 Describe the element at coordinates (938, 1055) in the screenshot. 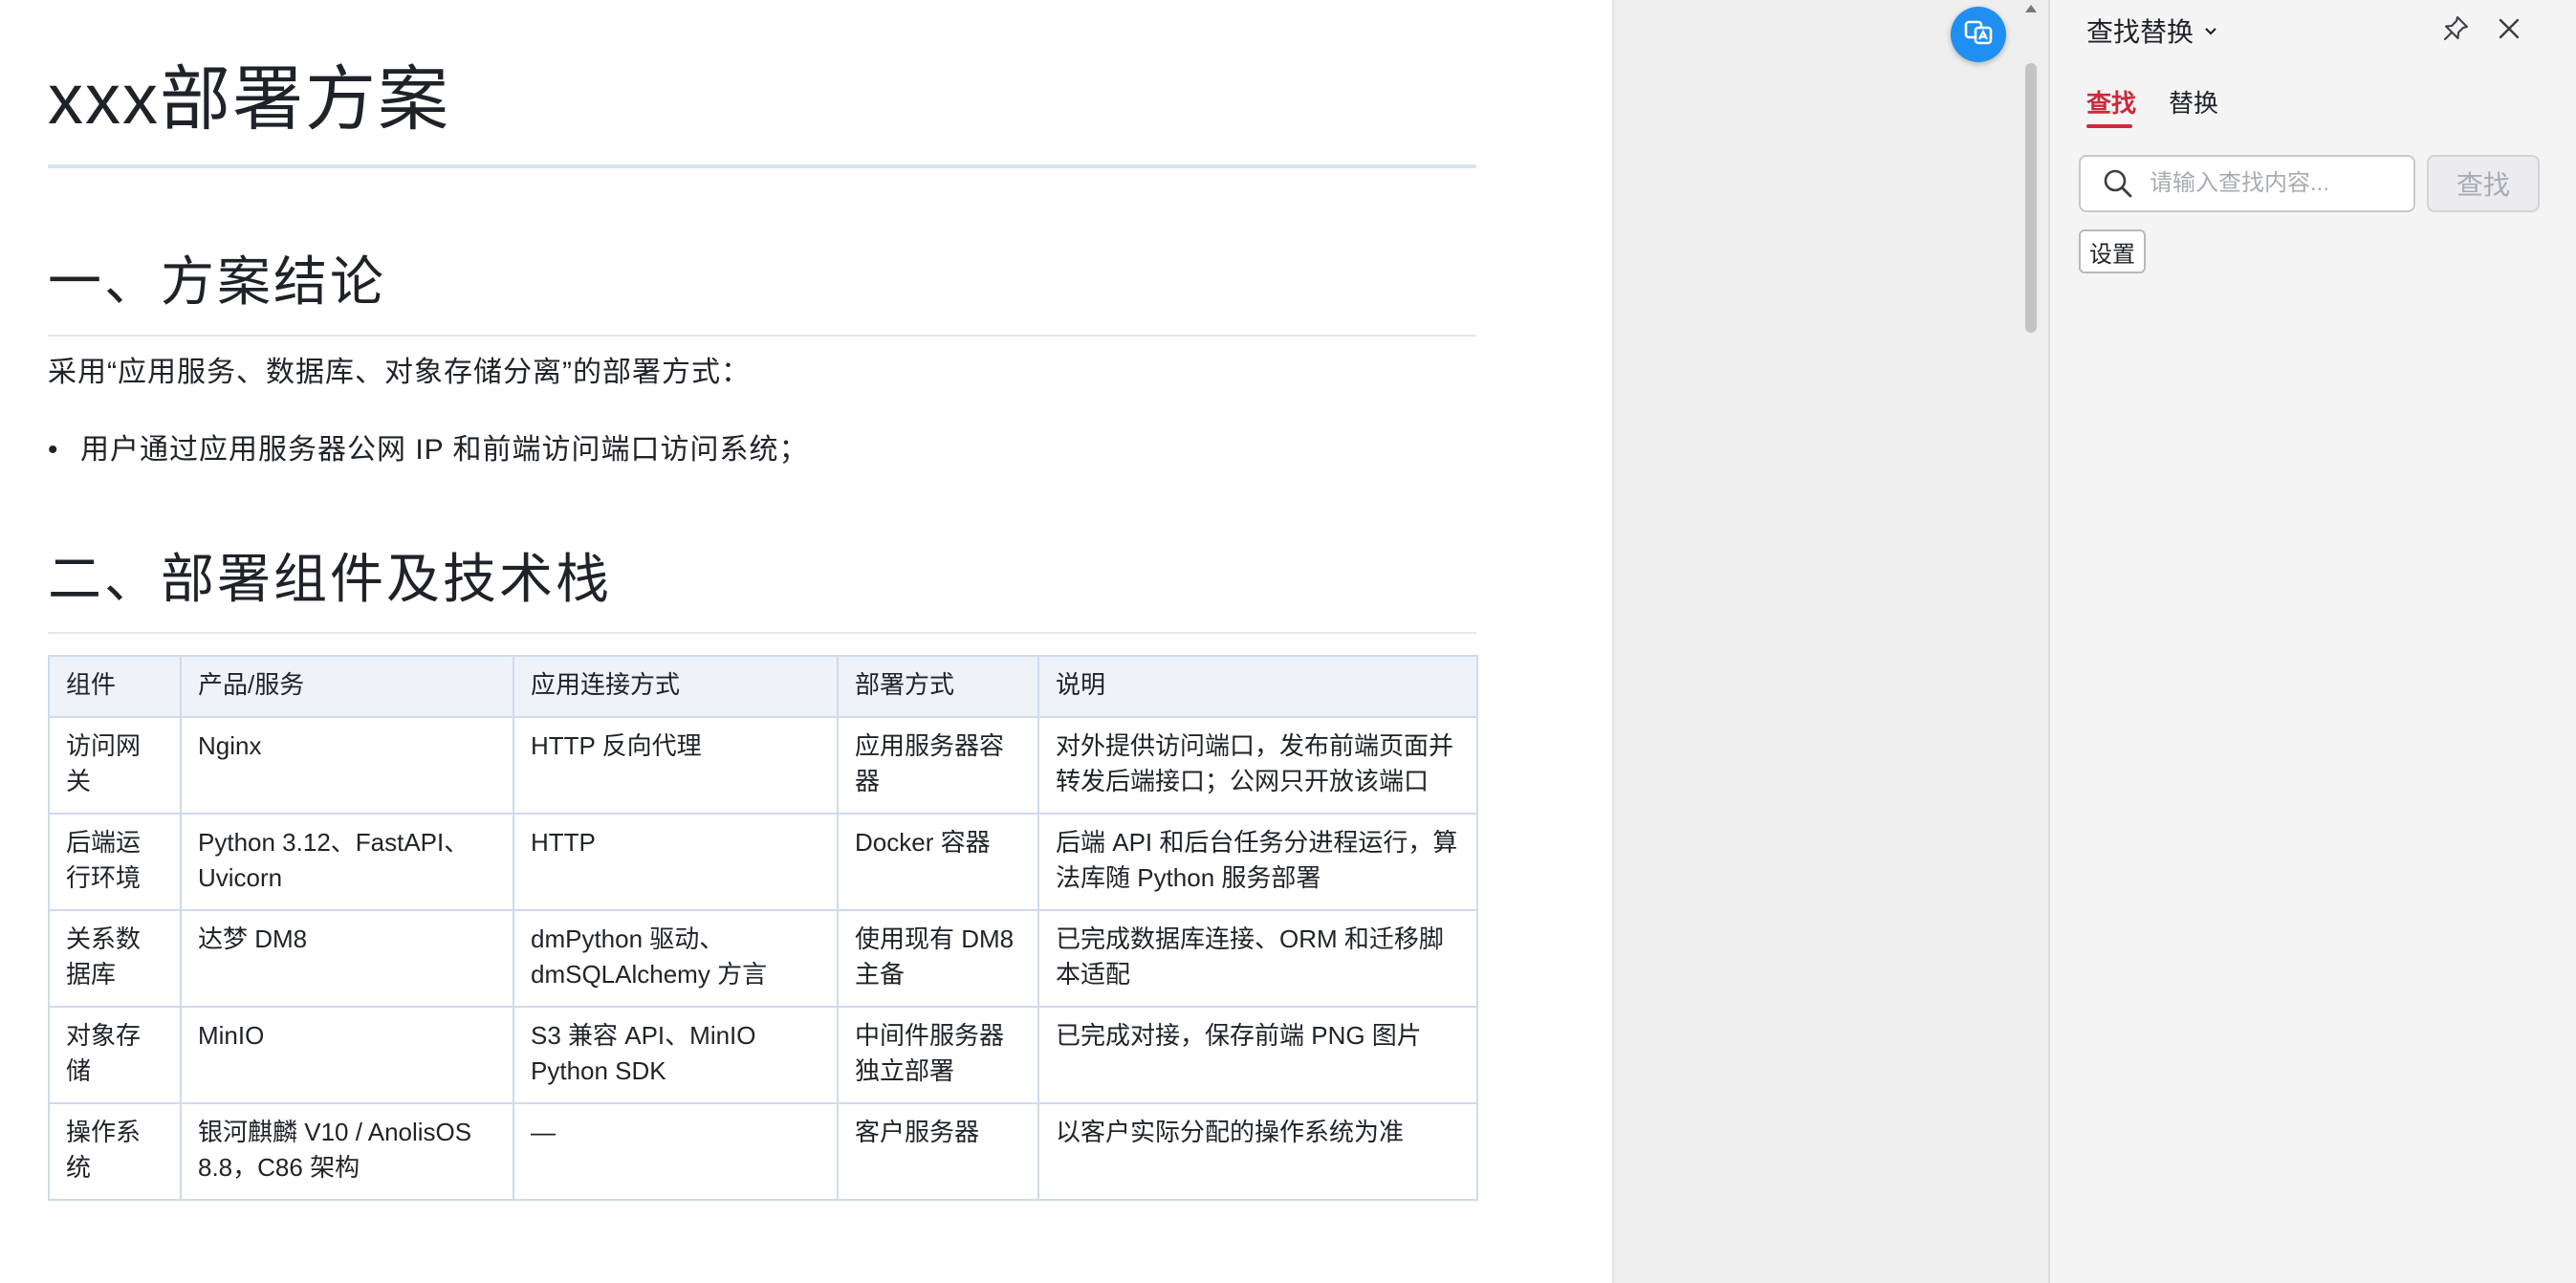

I see `table-cell: 中间件服务器独立部署` at that location.